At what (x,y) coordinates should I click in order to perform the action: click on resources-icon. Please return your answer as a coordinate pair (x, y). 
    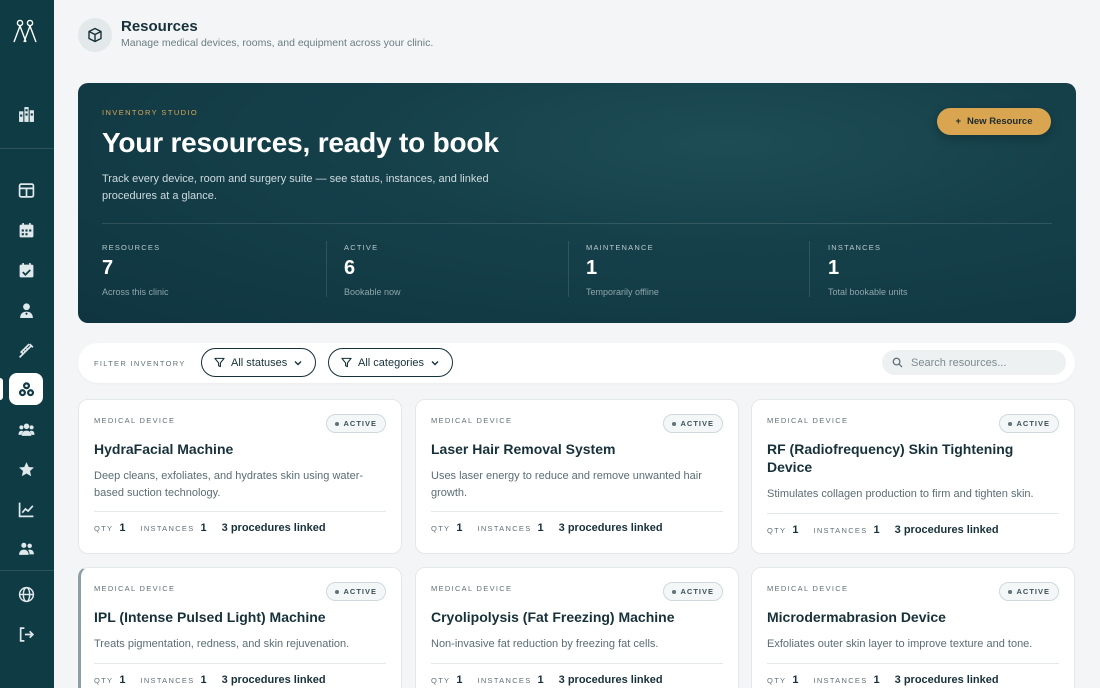
    Looking at the image, I should click on (26, 388).